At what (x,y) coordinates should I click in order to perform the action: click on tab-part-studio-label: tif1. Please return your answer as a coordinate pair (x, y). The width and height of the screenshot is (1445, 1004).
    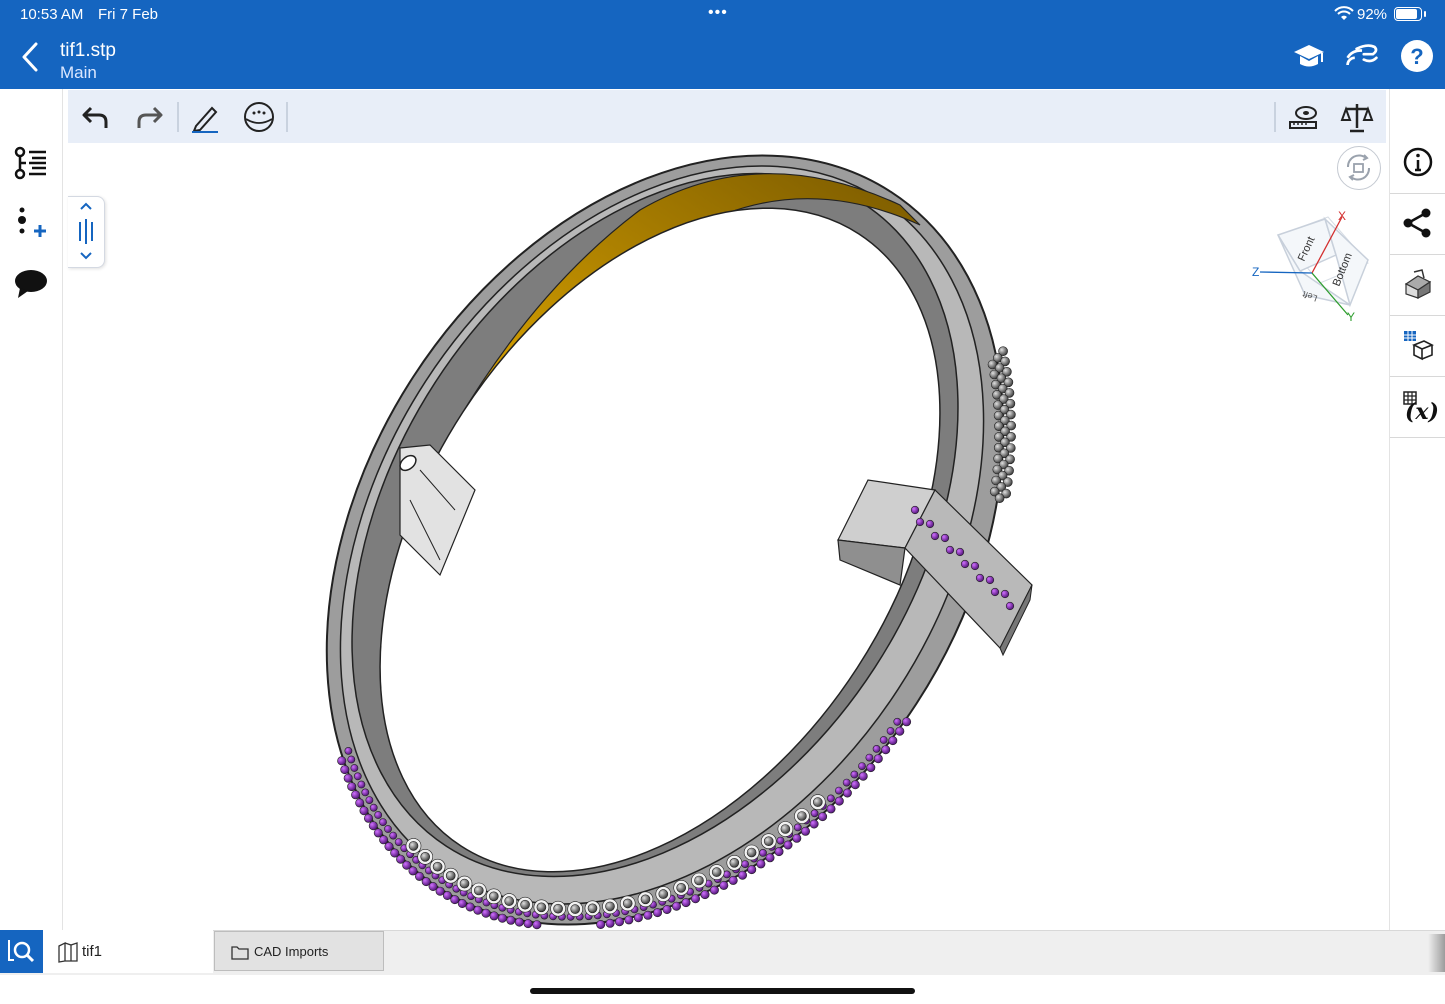
    Looking at the image, I should click on (92, 951).